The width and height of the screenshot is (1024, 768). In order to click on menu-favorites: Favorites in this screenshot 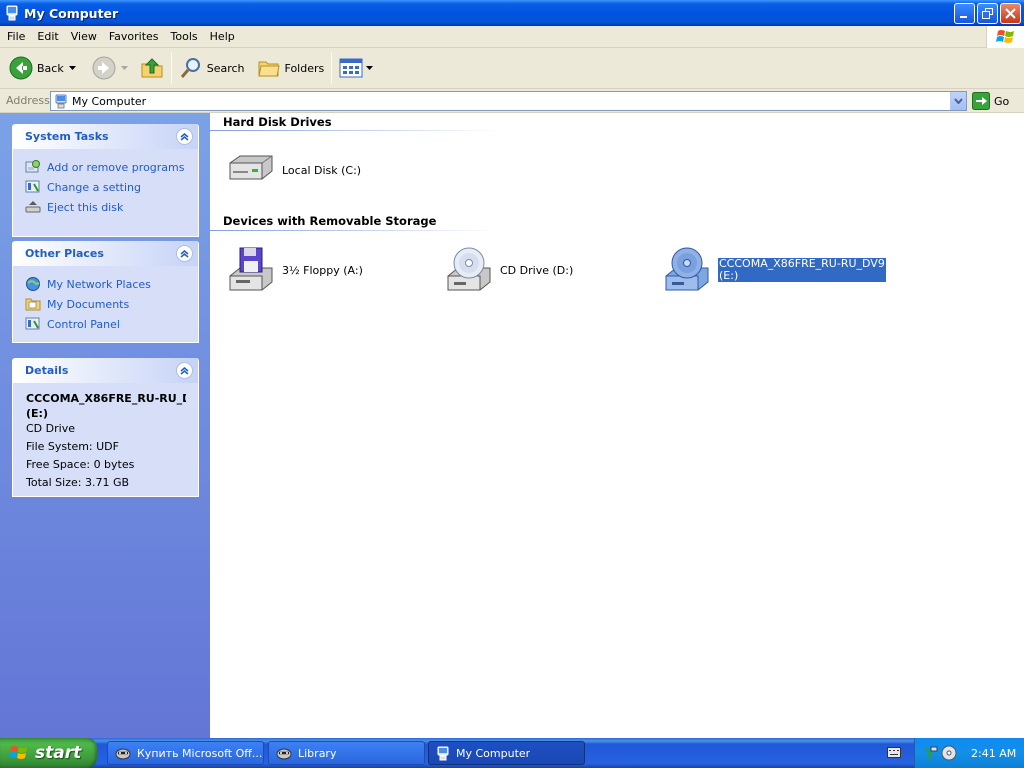, I will do `click(134, 37)`.